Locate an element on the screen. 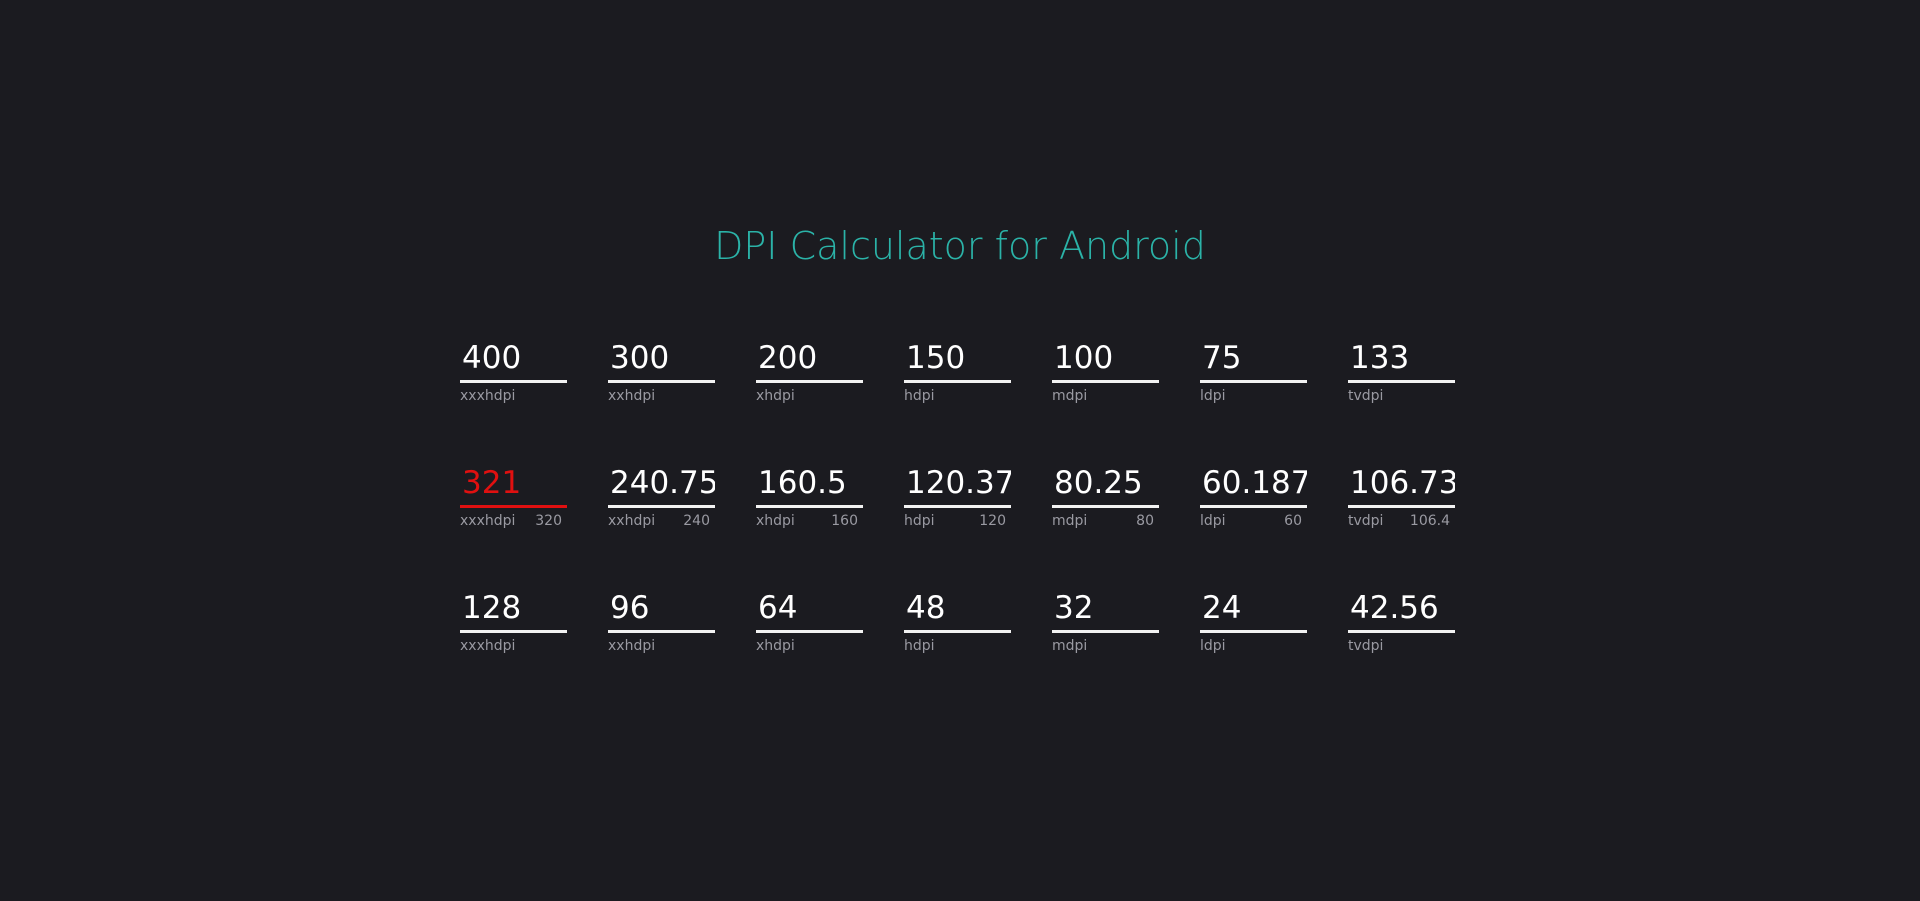 This screenshot has width=1920, height=901. dpi-field: ldpi 60 is located at coordinates (1253, 495).